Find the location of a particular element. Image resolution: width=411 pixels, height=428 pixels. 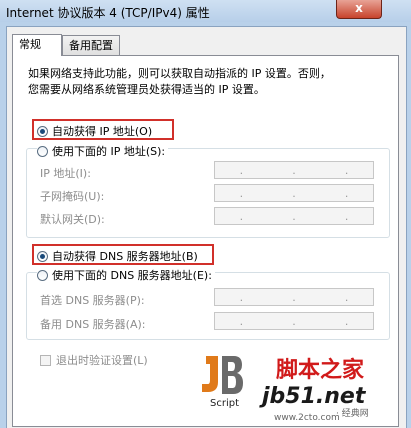

radio-manual-dns-indicator is located at coordinates (42, 275).